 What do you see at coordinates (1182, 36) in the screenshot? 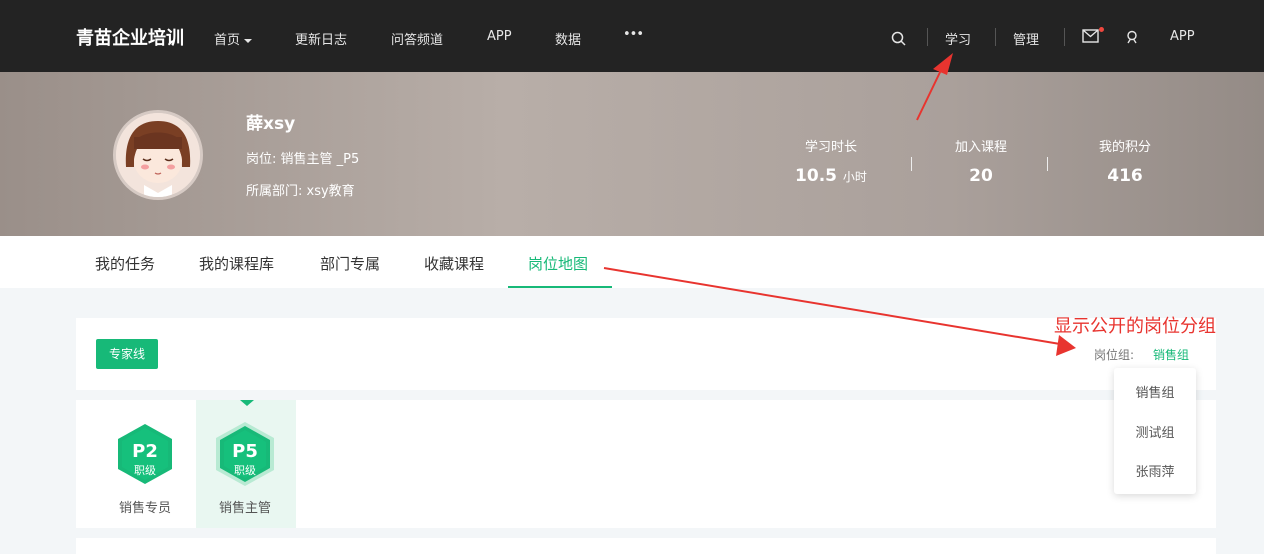
I see `nav-app-right: APP` at bounding box center [1182, 36].